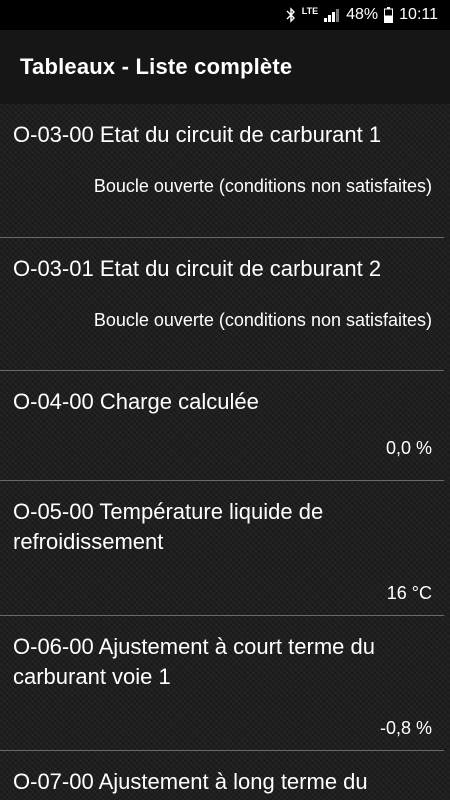  I want to click on app-bar: Tableaux - Liste complète, so click(225, 67).